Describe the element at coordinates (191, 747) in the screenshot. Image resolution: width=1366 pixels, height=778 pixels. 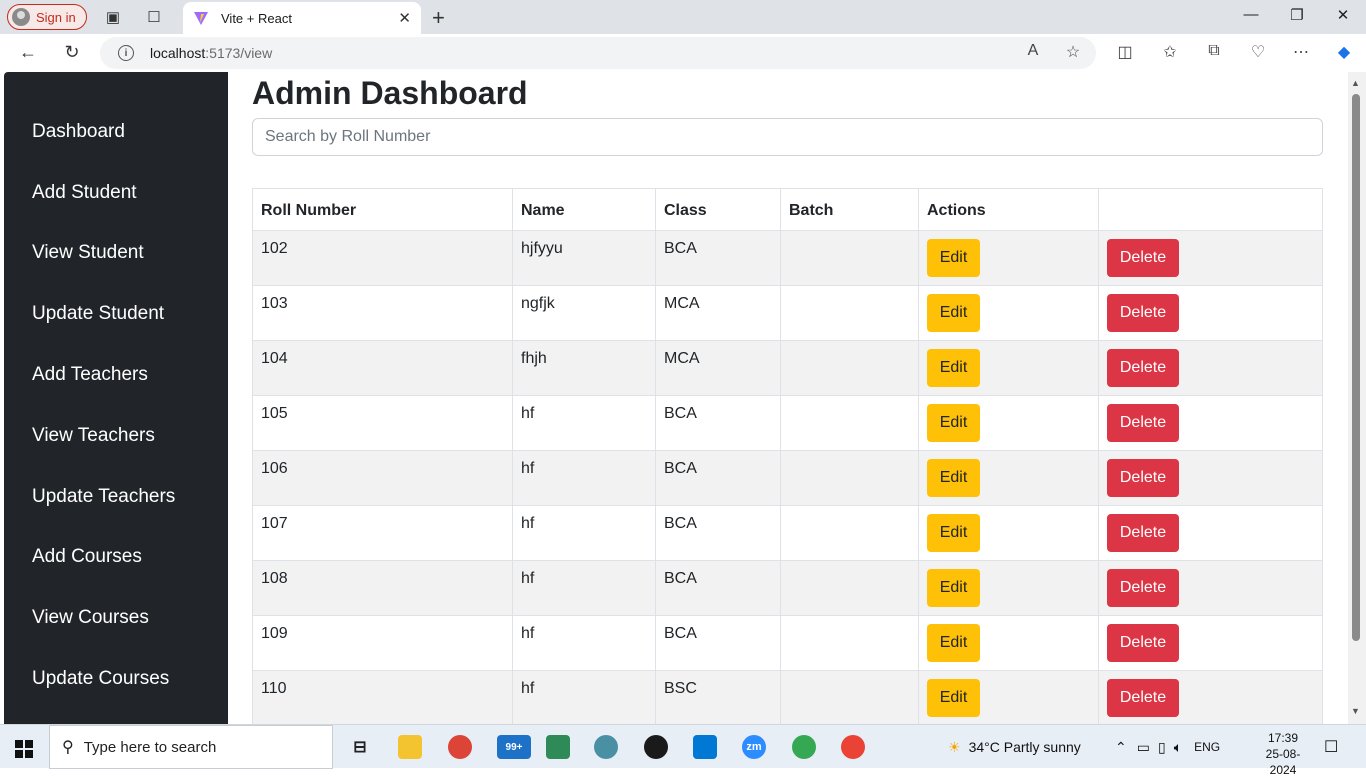
I see `taskbar-search: ⚲ Type here to search` at that location.